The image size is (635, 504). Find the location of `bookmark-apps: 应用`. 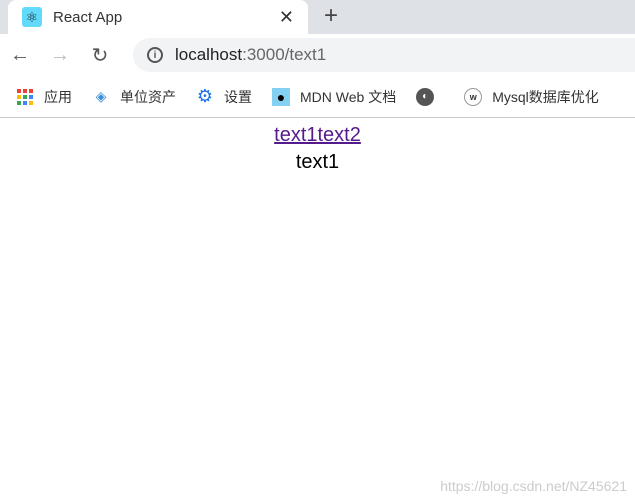

bookmark-apps: 应用 is located at coordinates (44, 97).